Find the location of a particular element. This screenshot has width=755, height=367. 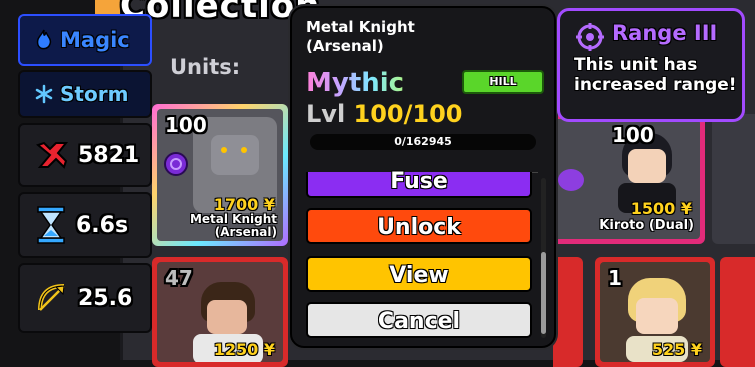

unit-card-lvl47: 47 1250 ¥ is located at coordinates (220, 312).